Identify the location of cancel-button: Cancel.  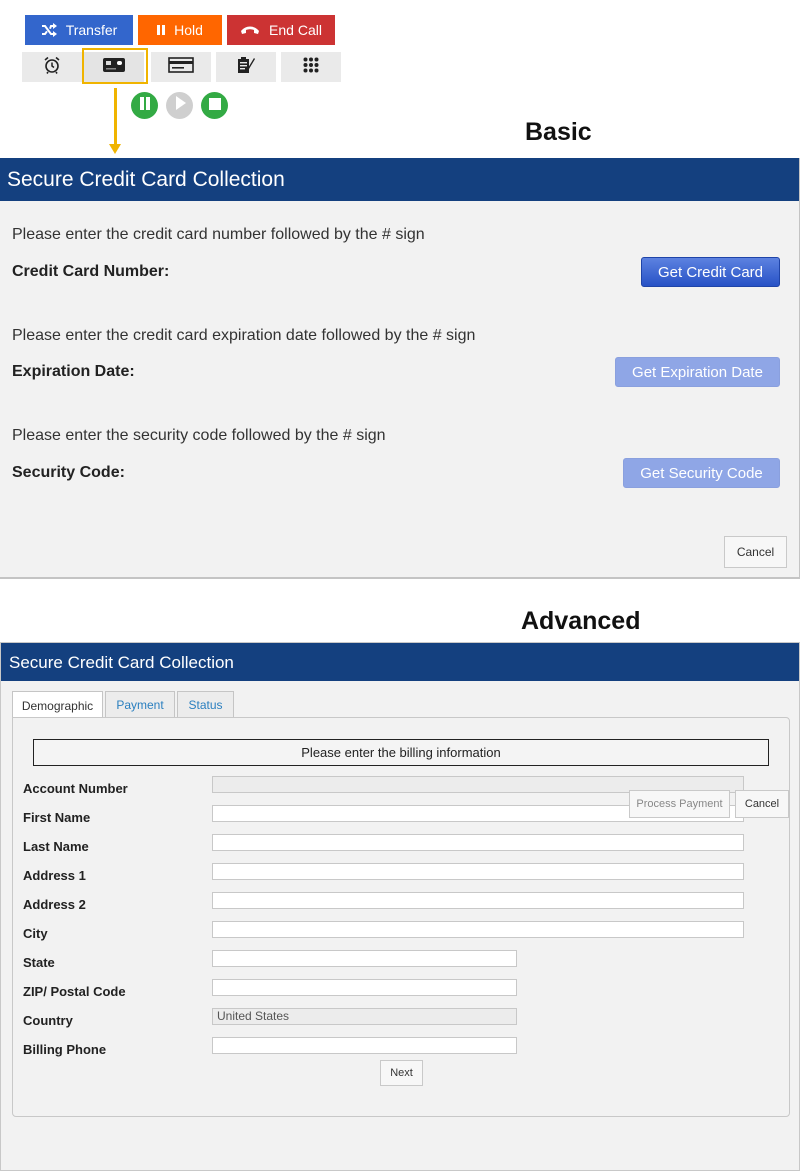
(755, 552).